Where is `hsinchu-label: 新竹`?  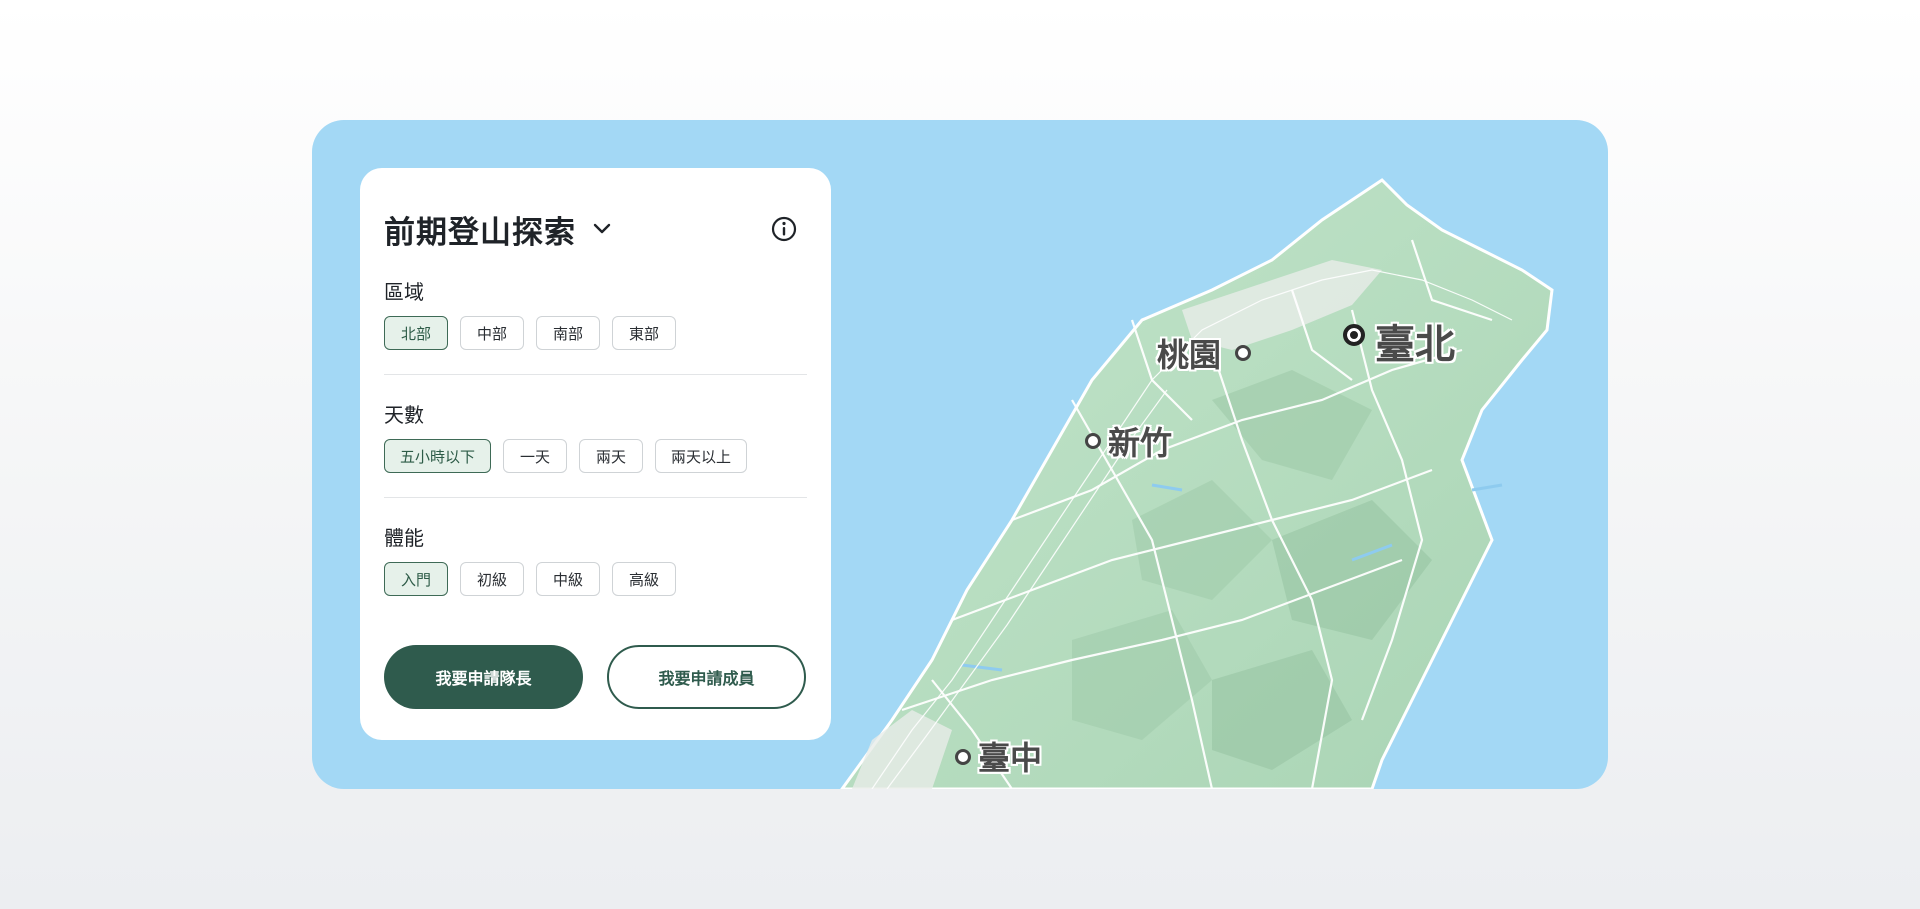 hsinchu-label: 新竹 is located at coordinates (1140, 443).